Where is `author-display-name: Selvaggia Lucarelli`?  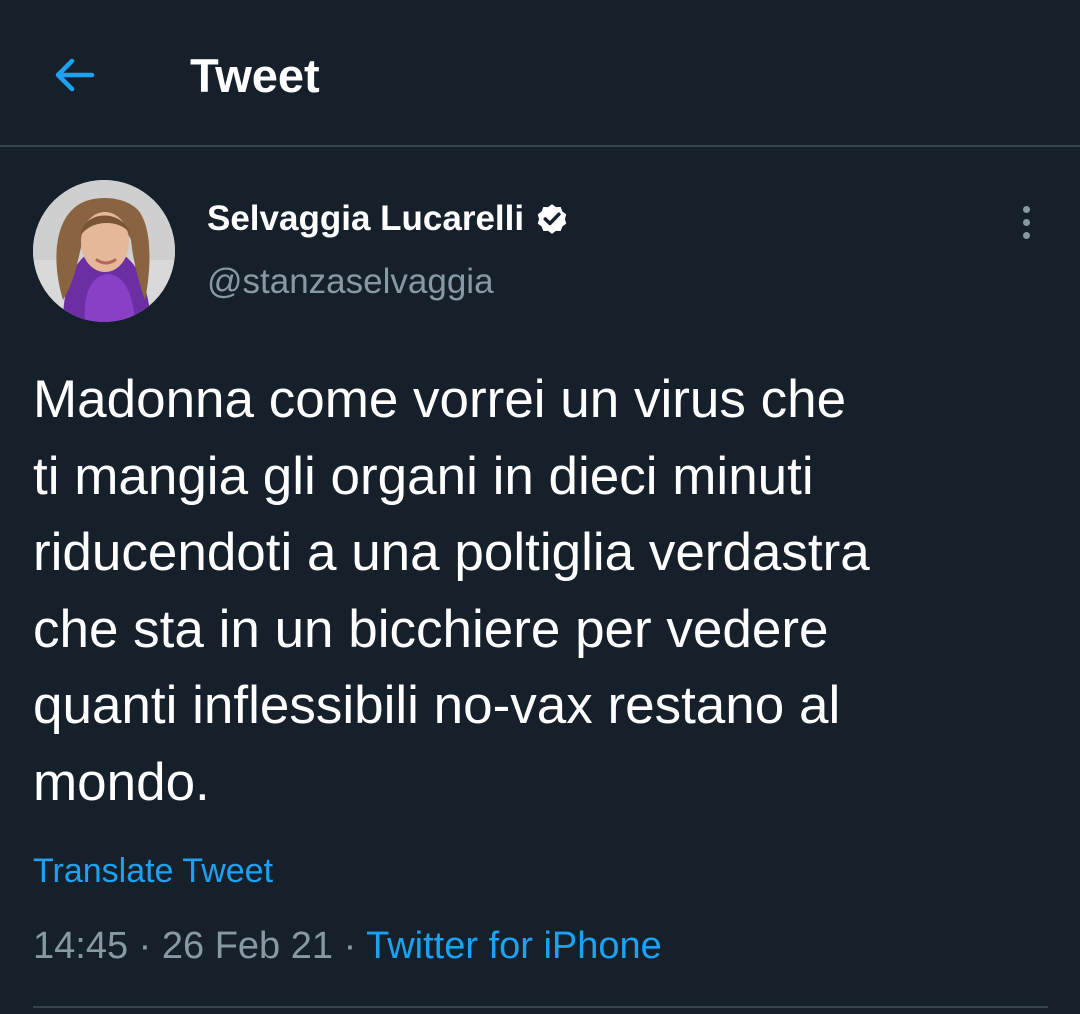
author-display-name: Selvaggia Lucarelli is located at coordinates (366, 218).